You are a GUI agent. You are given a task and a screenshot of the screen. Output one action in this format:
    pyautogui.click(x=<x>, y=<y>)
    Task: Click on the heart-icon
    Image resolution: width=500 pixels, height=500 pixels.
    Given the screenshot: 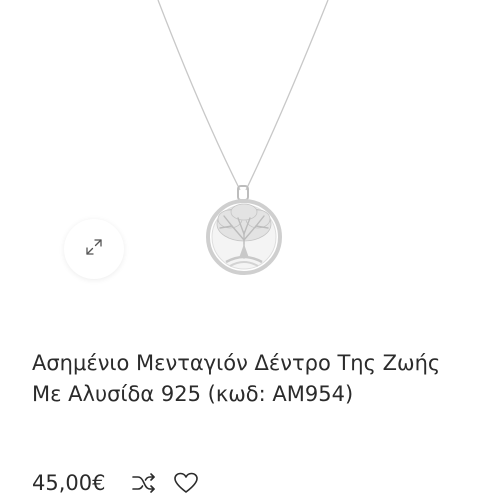 What is the action you would take?
    pyautogui.click(x=186, y=482)
    